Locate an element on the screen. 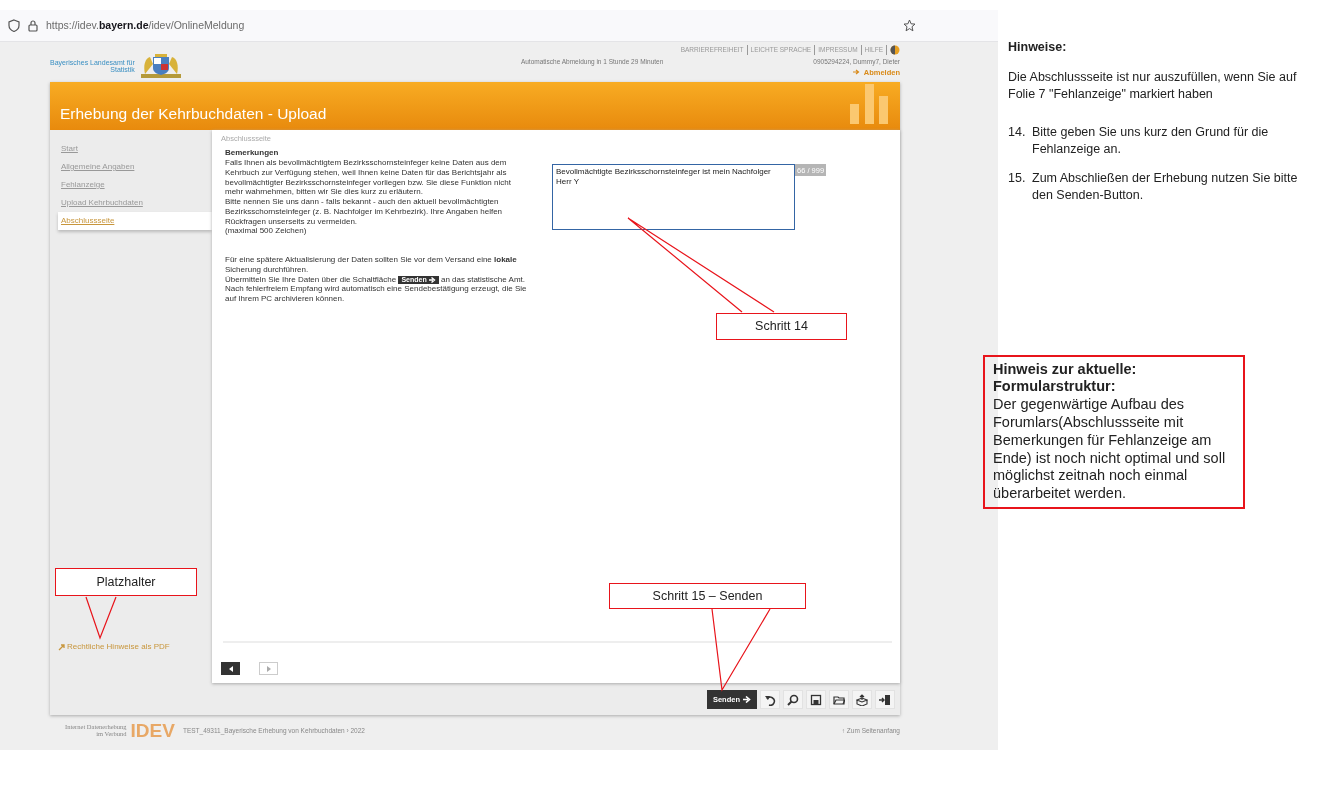 This screenshot has width=1326, height=785. previous-button is located at coordinates (230, 668).